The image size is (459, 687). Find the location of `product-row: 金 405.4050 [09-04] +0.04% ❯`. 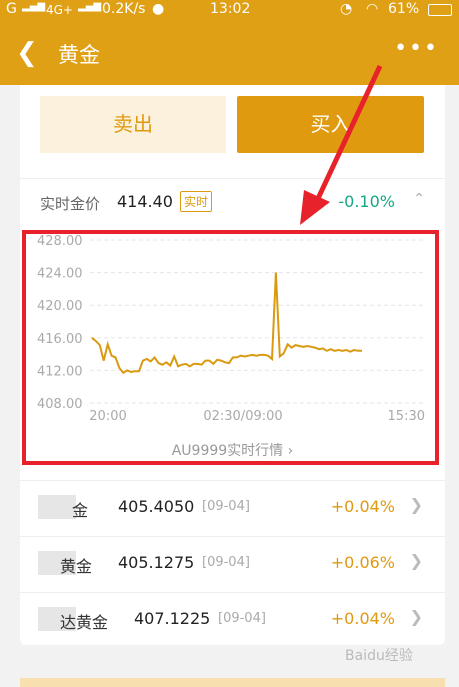

product-row: 金 405.4050 [09-04] +0.04% ❯ is located at coordinates (232, 506).